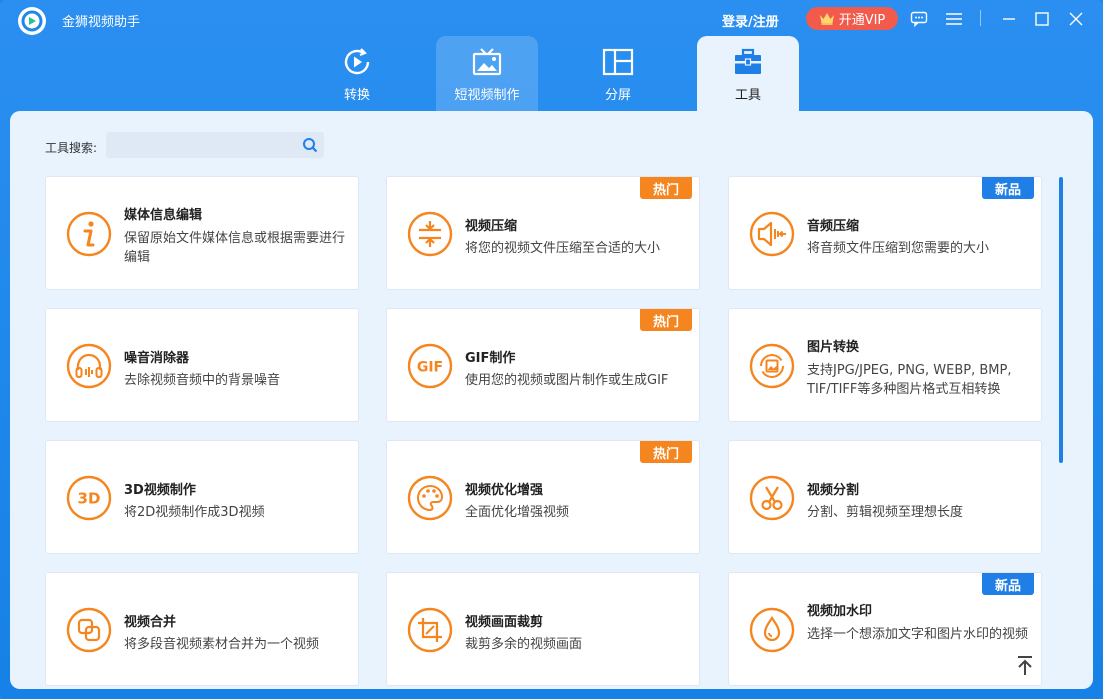 The height and width of the screenshot is (699, 1103). I want to click on tool-card-audio-compress: 新品 音频压缩 将音频文件压缩到您需要的大小, so click(885, 233).